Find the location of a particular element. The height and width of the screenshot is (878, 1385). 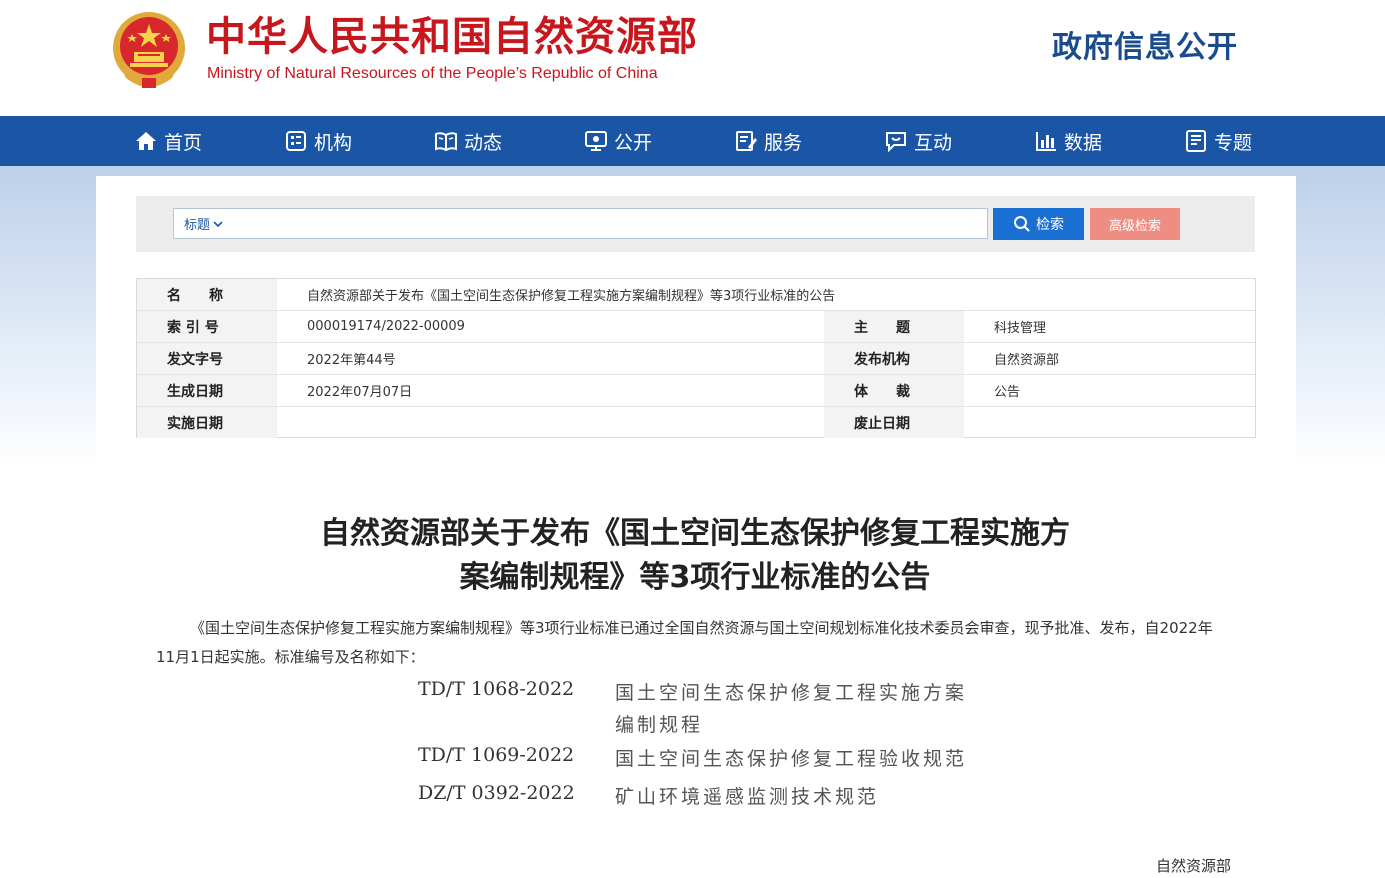

nav-item-news: 动态 is located at coordinates (468, 141).